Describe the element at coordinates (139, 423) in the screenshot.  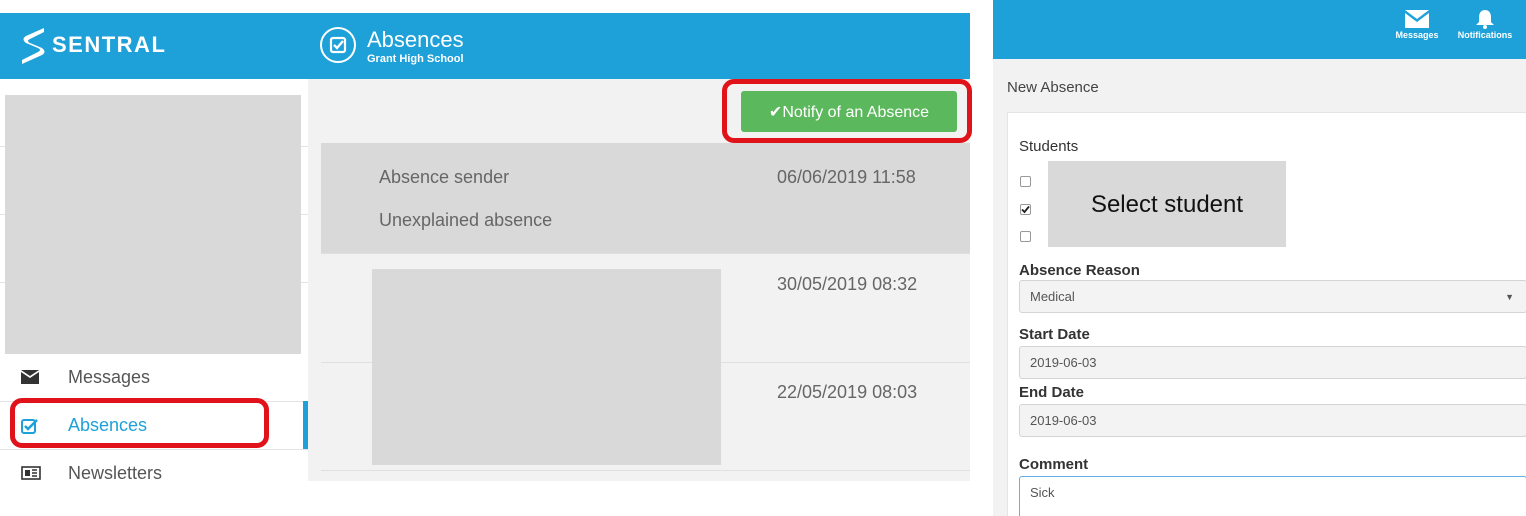
I see `highlight-absences-item` at that location.